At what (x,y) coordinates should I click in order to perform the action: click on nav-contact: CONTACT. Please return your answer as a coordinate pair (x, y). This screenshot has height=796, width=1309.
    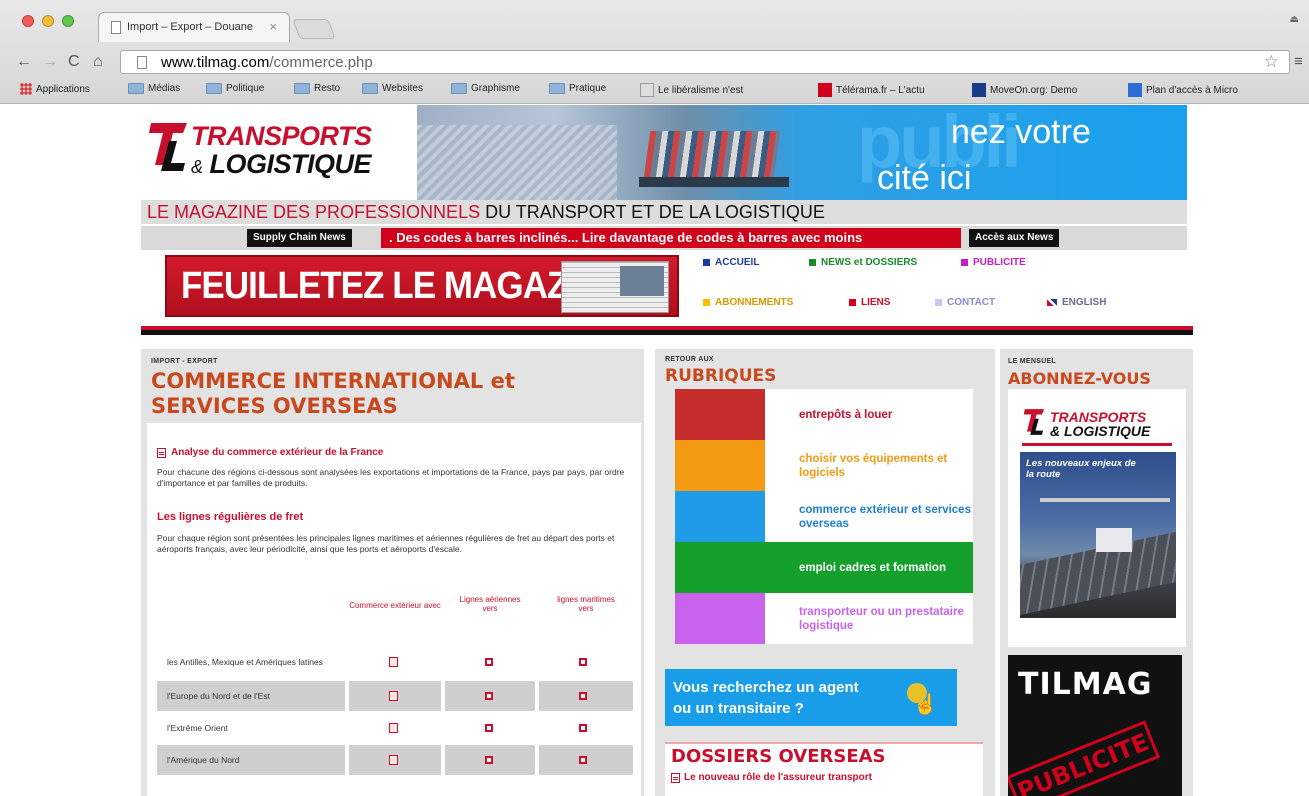
    Looking at the image, I should click on (965, 302).